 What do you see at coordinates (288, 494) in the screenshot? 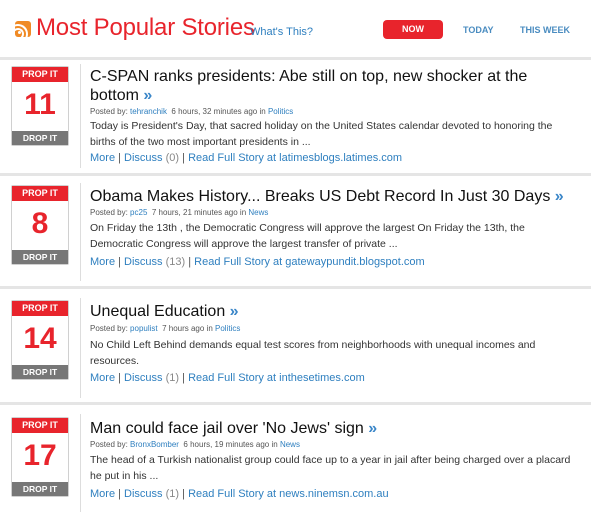
I see `read-full-story-link: Read Full Story at news.ninemsn.com.au` at bounding box center [288, 494].